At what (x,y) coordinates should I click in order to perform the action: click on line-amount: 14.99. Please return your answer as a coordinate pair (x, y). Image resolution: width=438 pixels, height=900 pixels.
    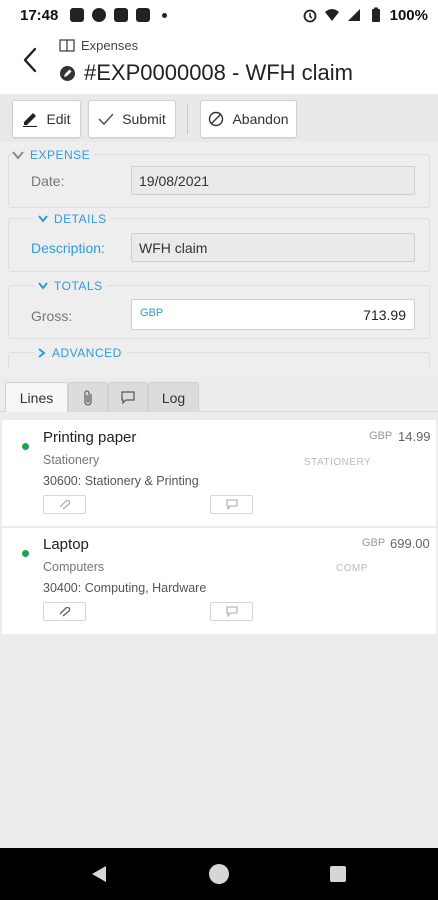
    Looking at the image, I should click on (414, 436).